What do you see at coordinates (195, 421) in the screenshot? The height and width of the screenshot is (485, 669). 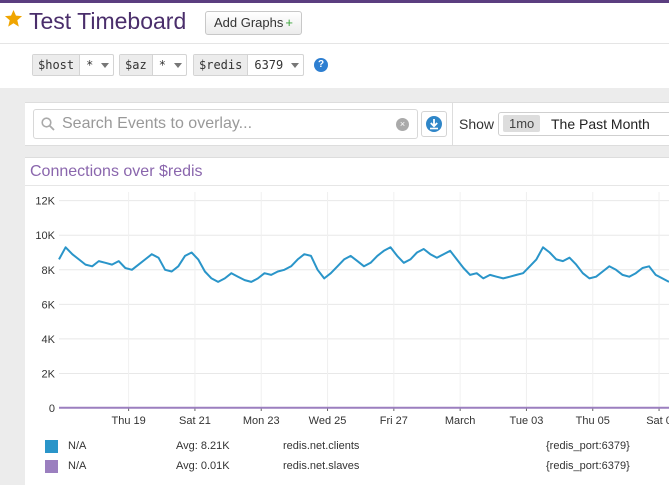 I see `x-tick-label: Sat 21` at bounding box center [195, 421].